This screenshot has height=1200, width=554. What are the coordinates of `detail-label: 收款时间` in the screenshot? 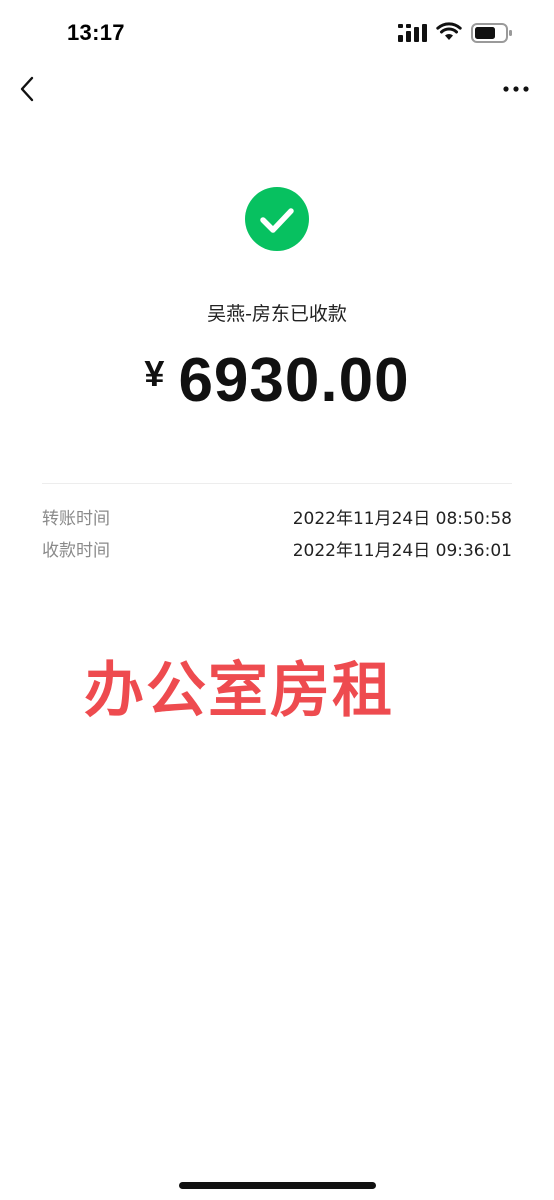 It's located at (76, 550).